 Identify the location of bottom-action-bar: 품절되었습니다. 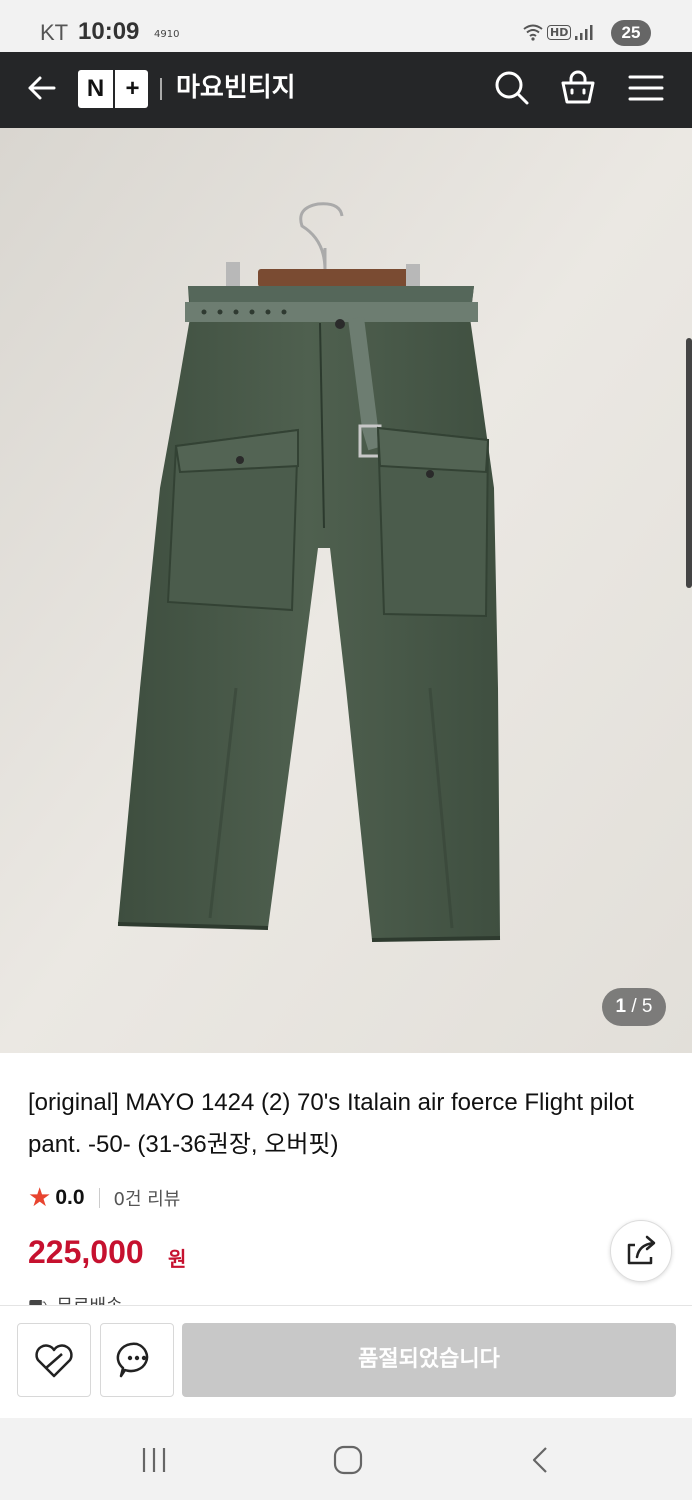
(346, 1361).